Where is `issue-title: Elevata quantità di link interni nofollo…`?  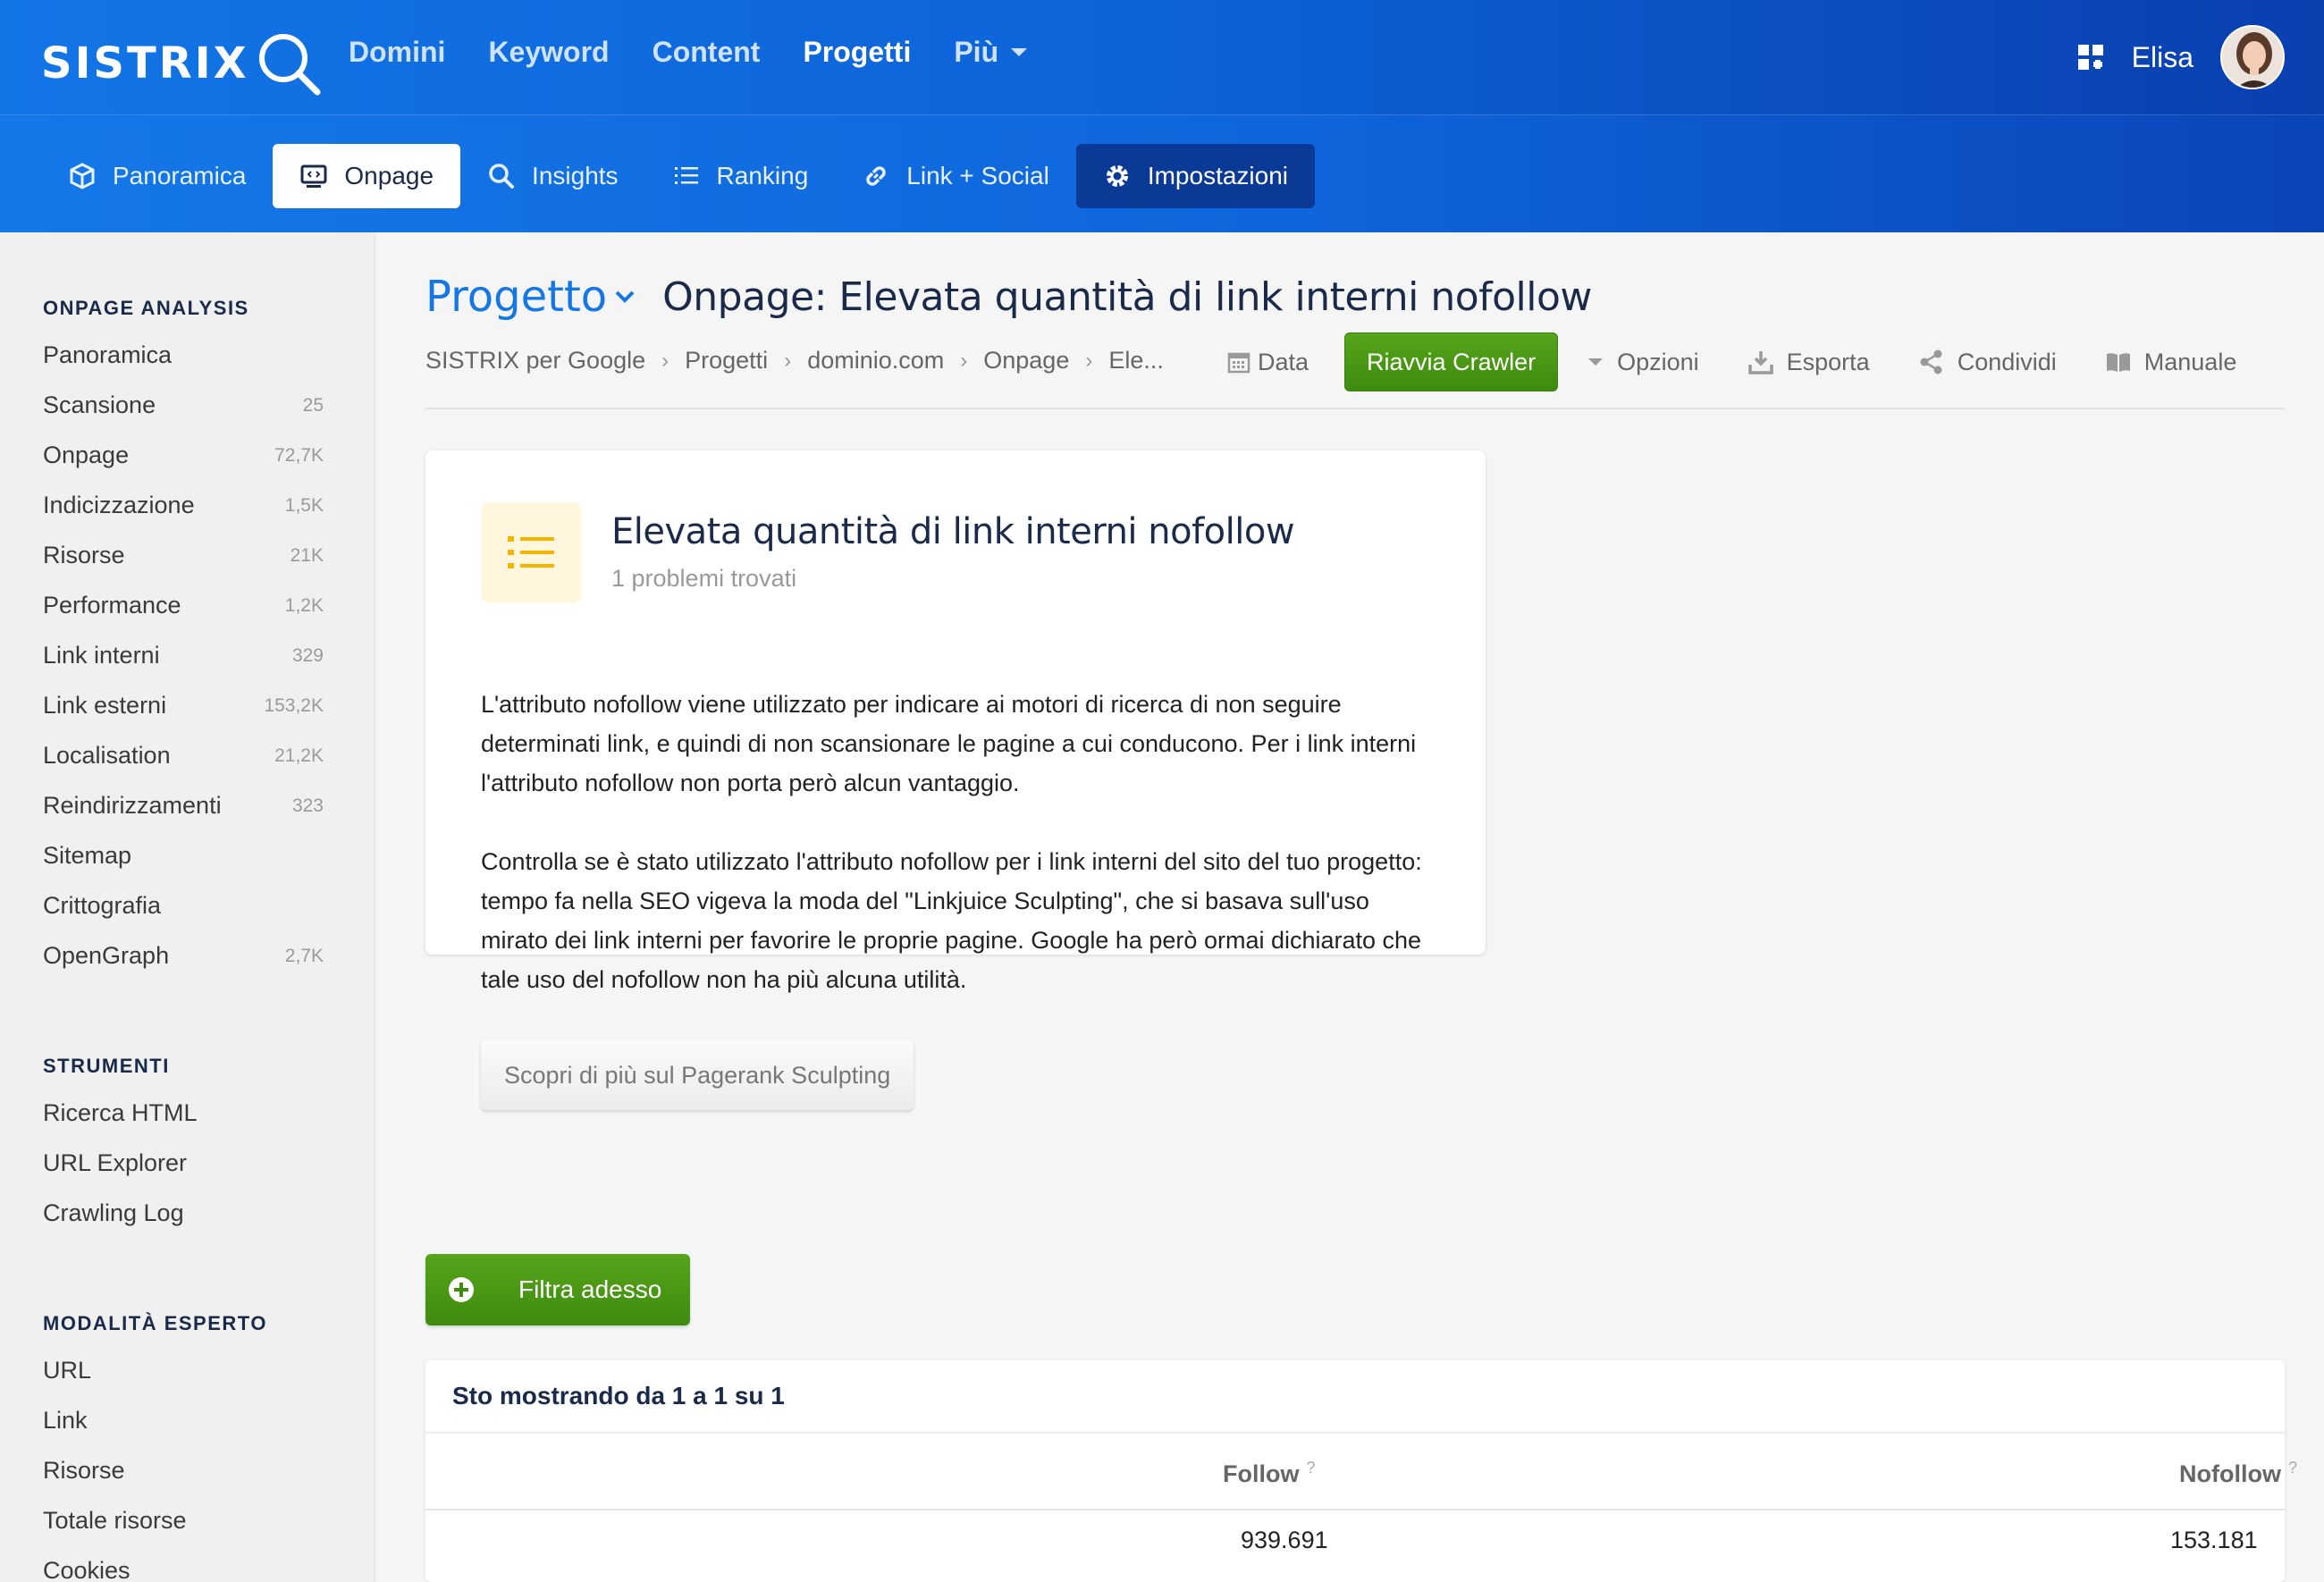
issue-title: Elevata quantità di link interni nofollo… is located at coordinates (953, 531).